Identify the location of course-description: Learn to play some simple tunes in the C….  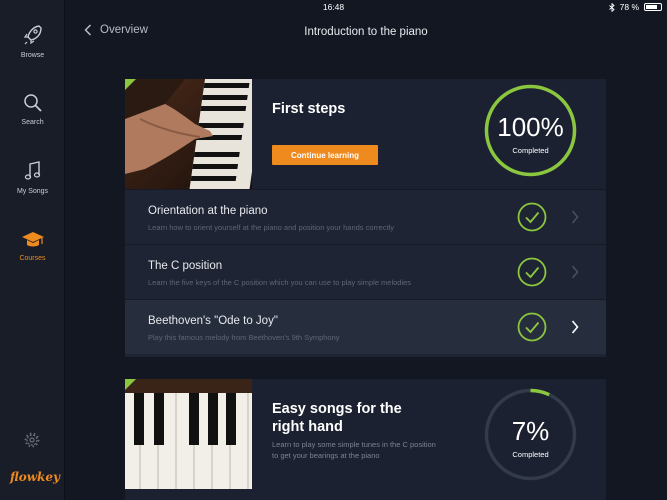
(354, 450).